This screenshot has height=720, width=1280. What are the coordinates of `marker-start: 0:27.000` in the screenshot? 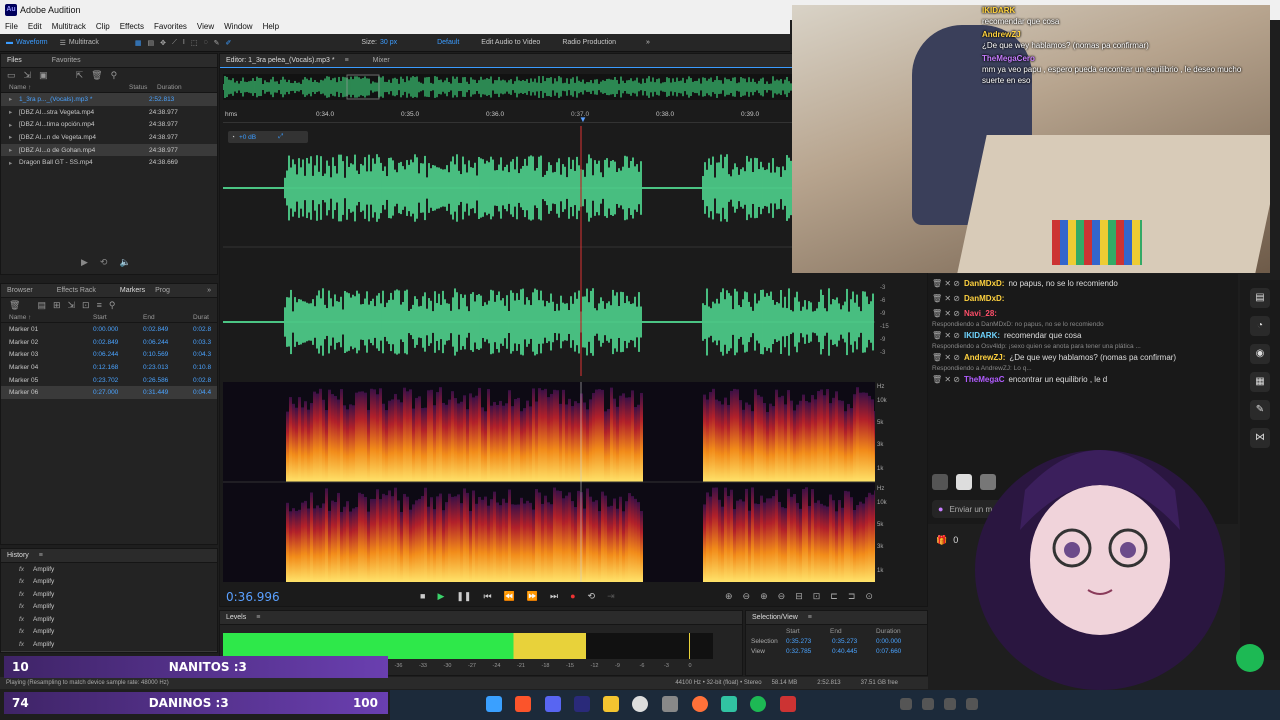 It's located at (118, 392).